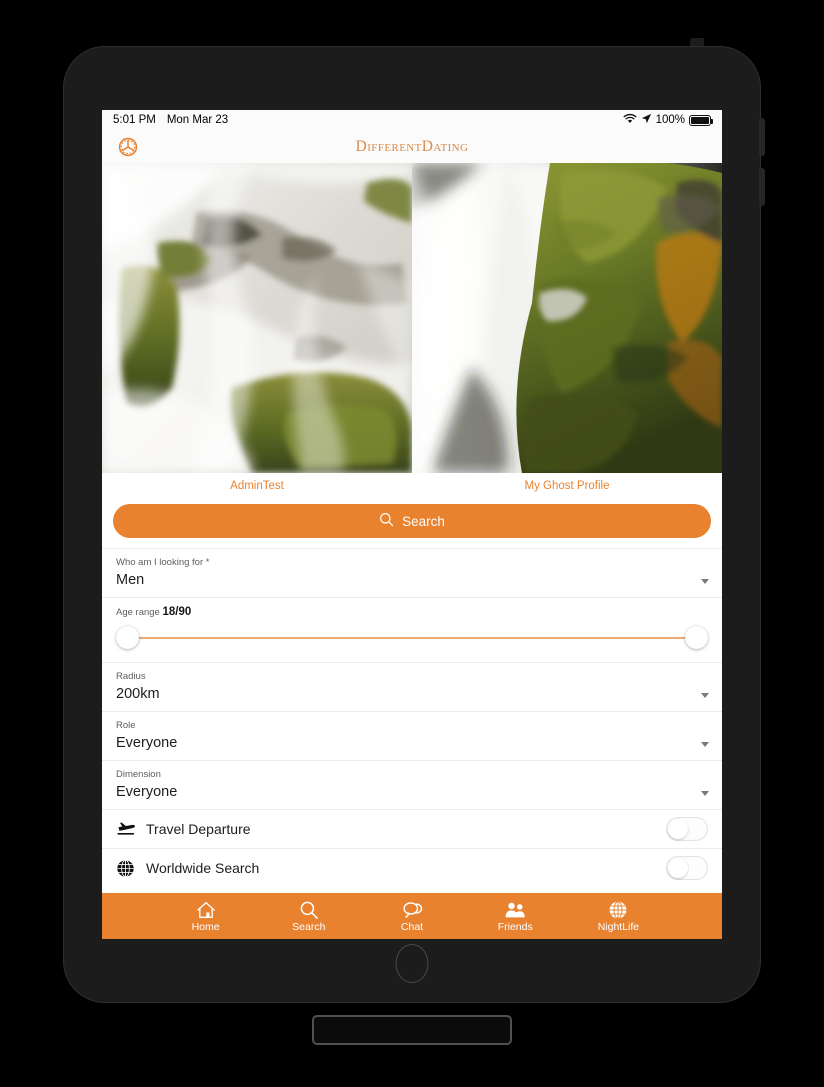 The width and height of the screenshot is (824, 1087). What do you see at coordinates (515, 927) in the screenshot?
I see `nav-label-friends: Friends` at bounding box center [515, 927].